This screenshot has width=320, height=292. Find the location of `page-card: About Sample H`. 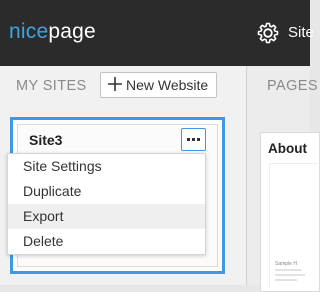

page-card: About Sample H is located at coordinates (290, 212).